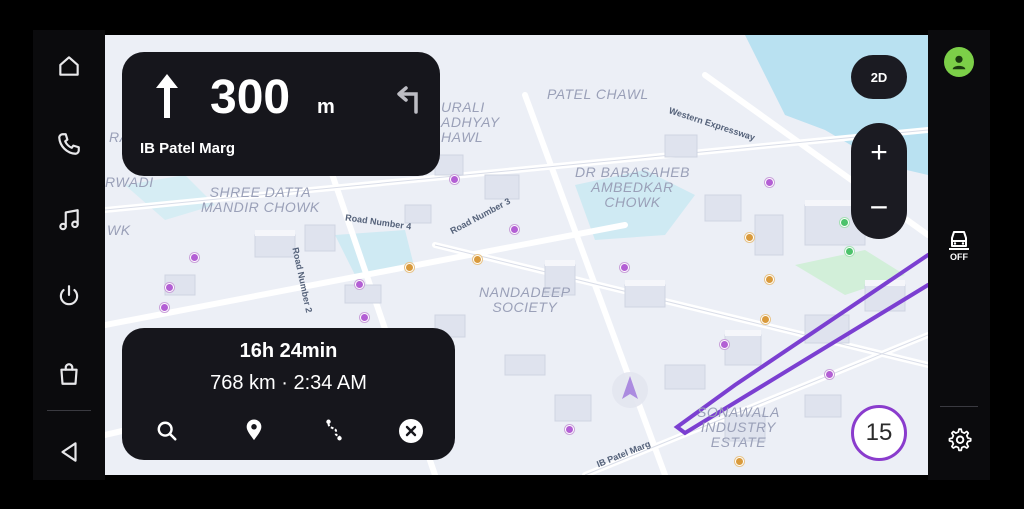  I want to click on music-icon, so click(69, 220).